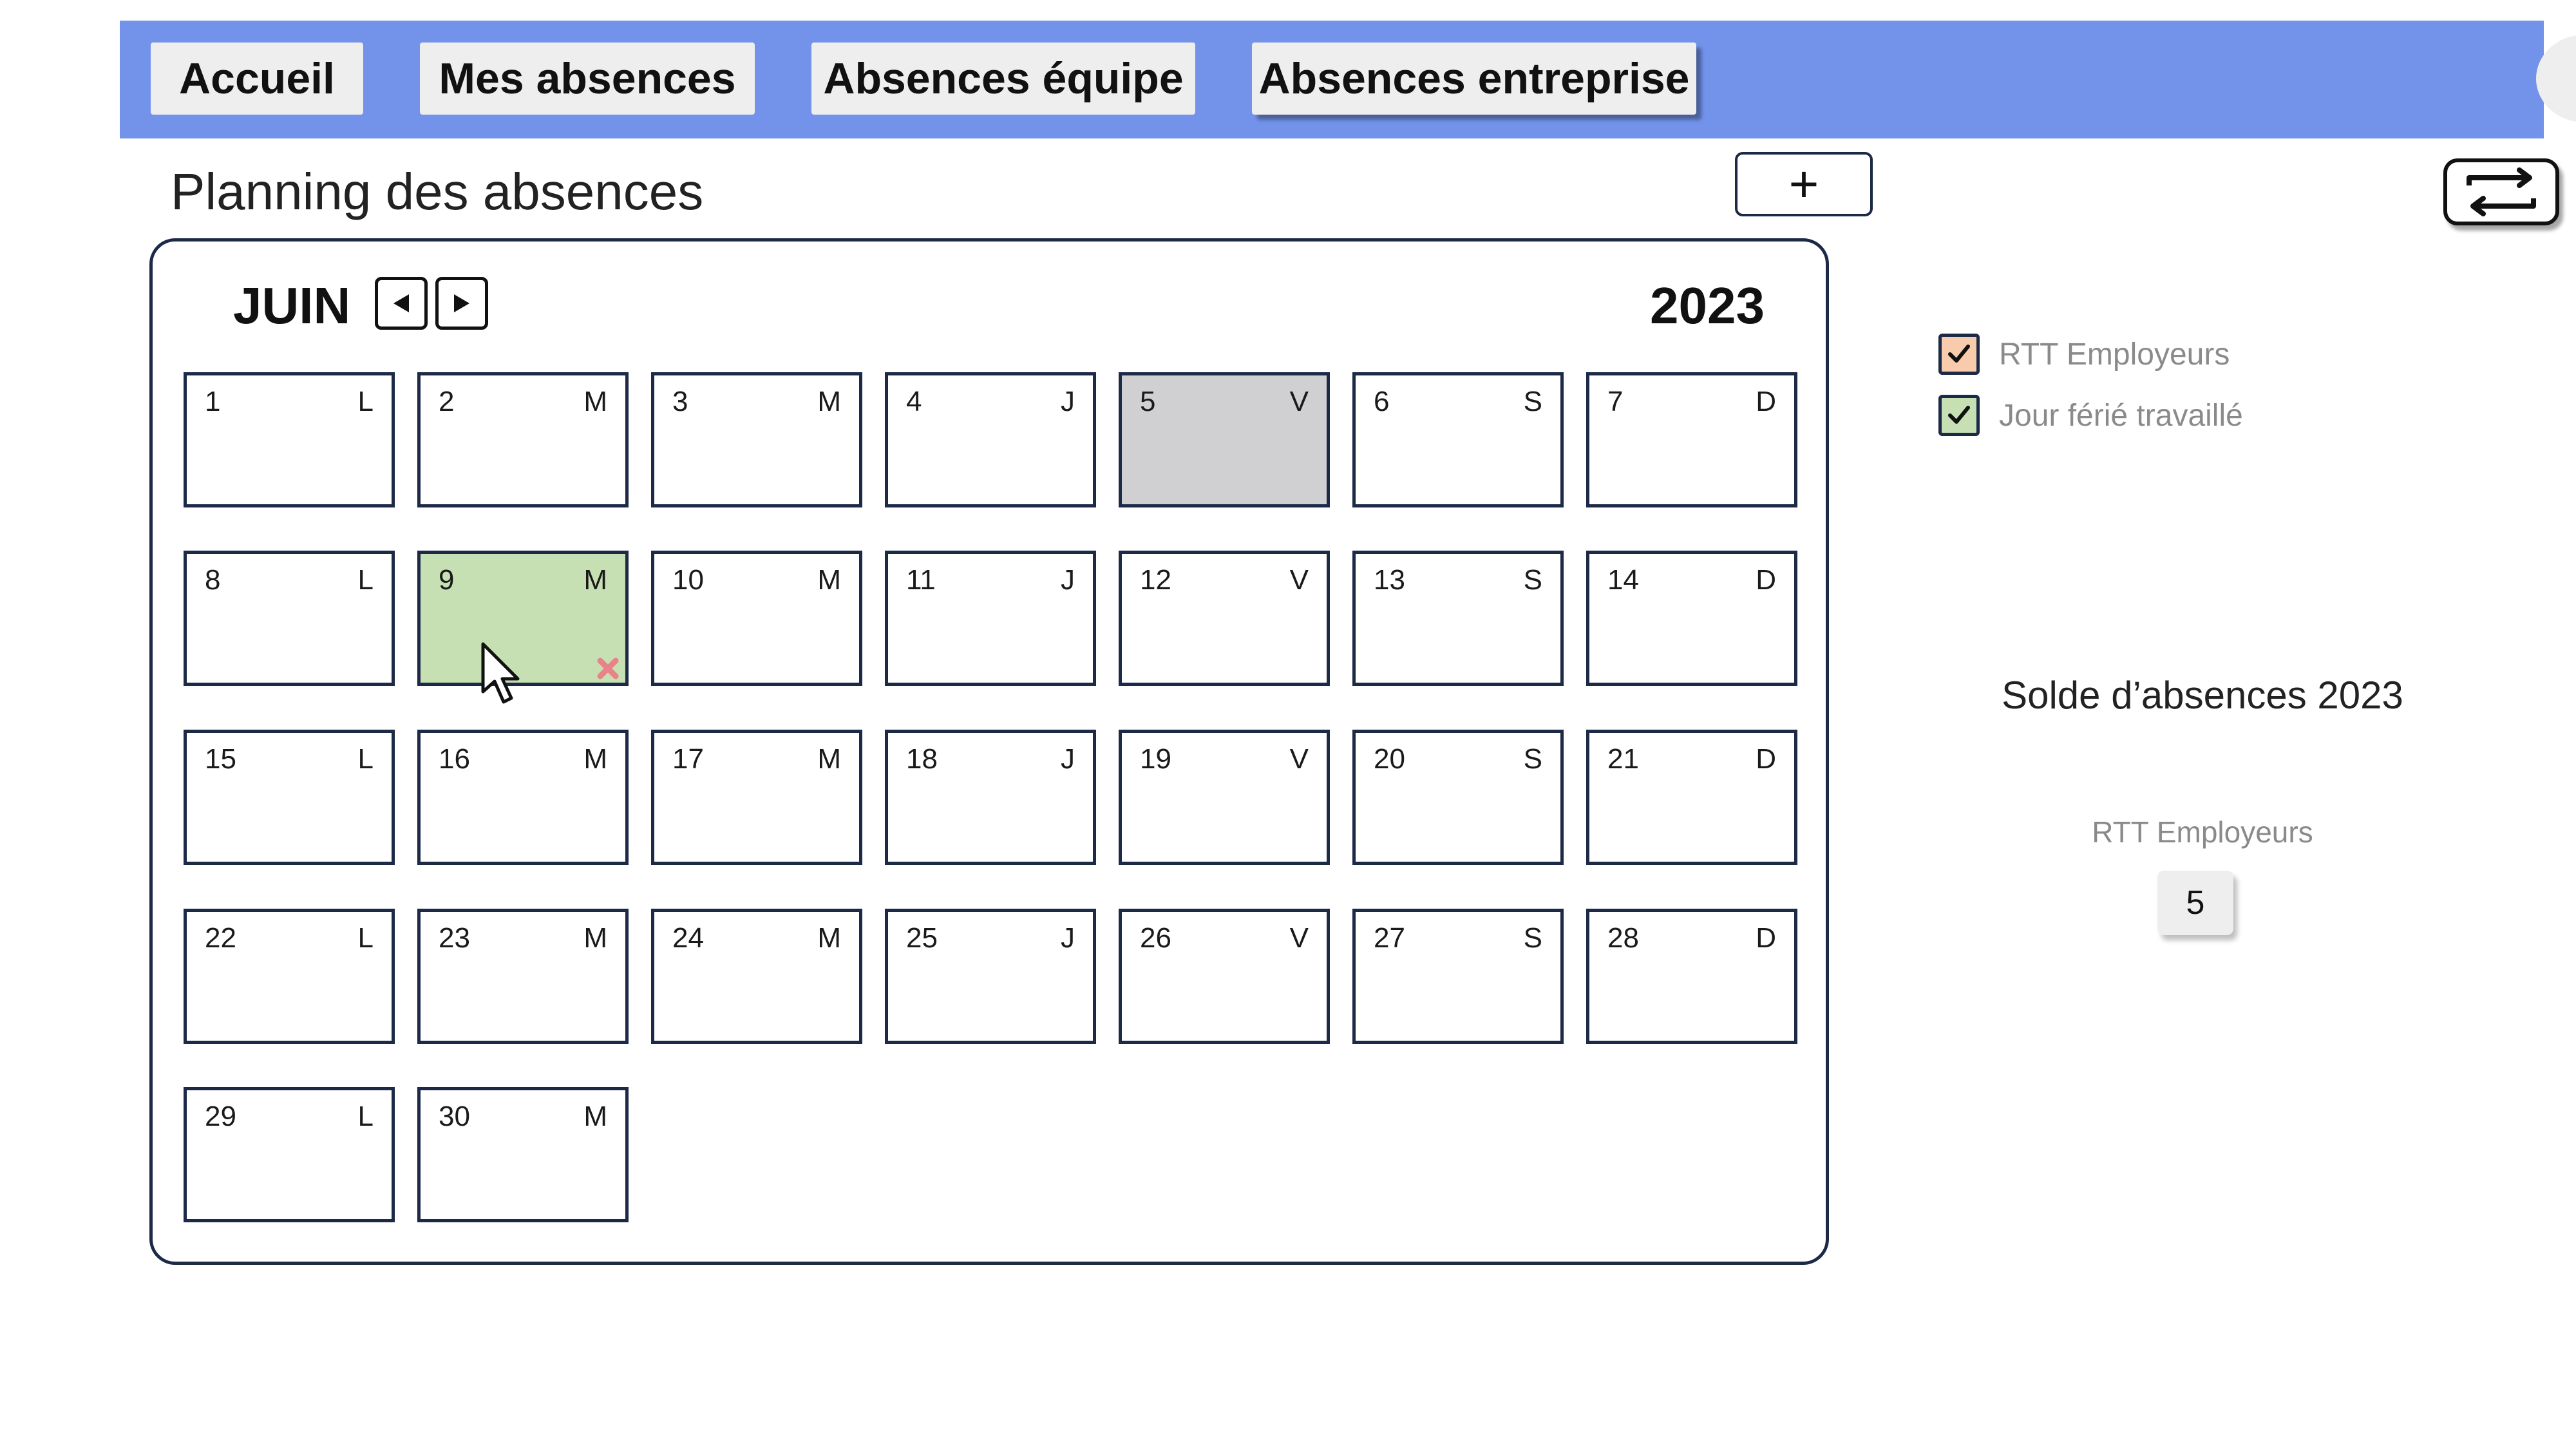  Describe the element at coordinates (503, 674) in the screenshot. I see `mouse-pointer-icon` at that location.